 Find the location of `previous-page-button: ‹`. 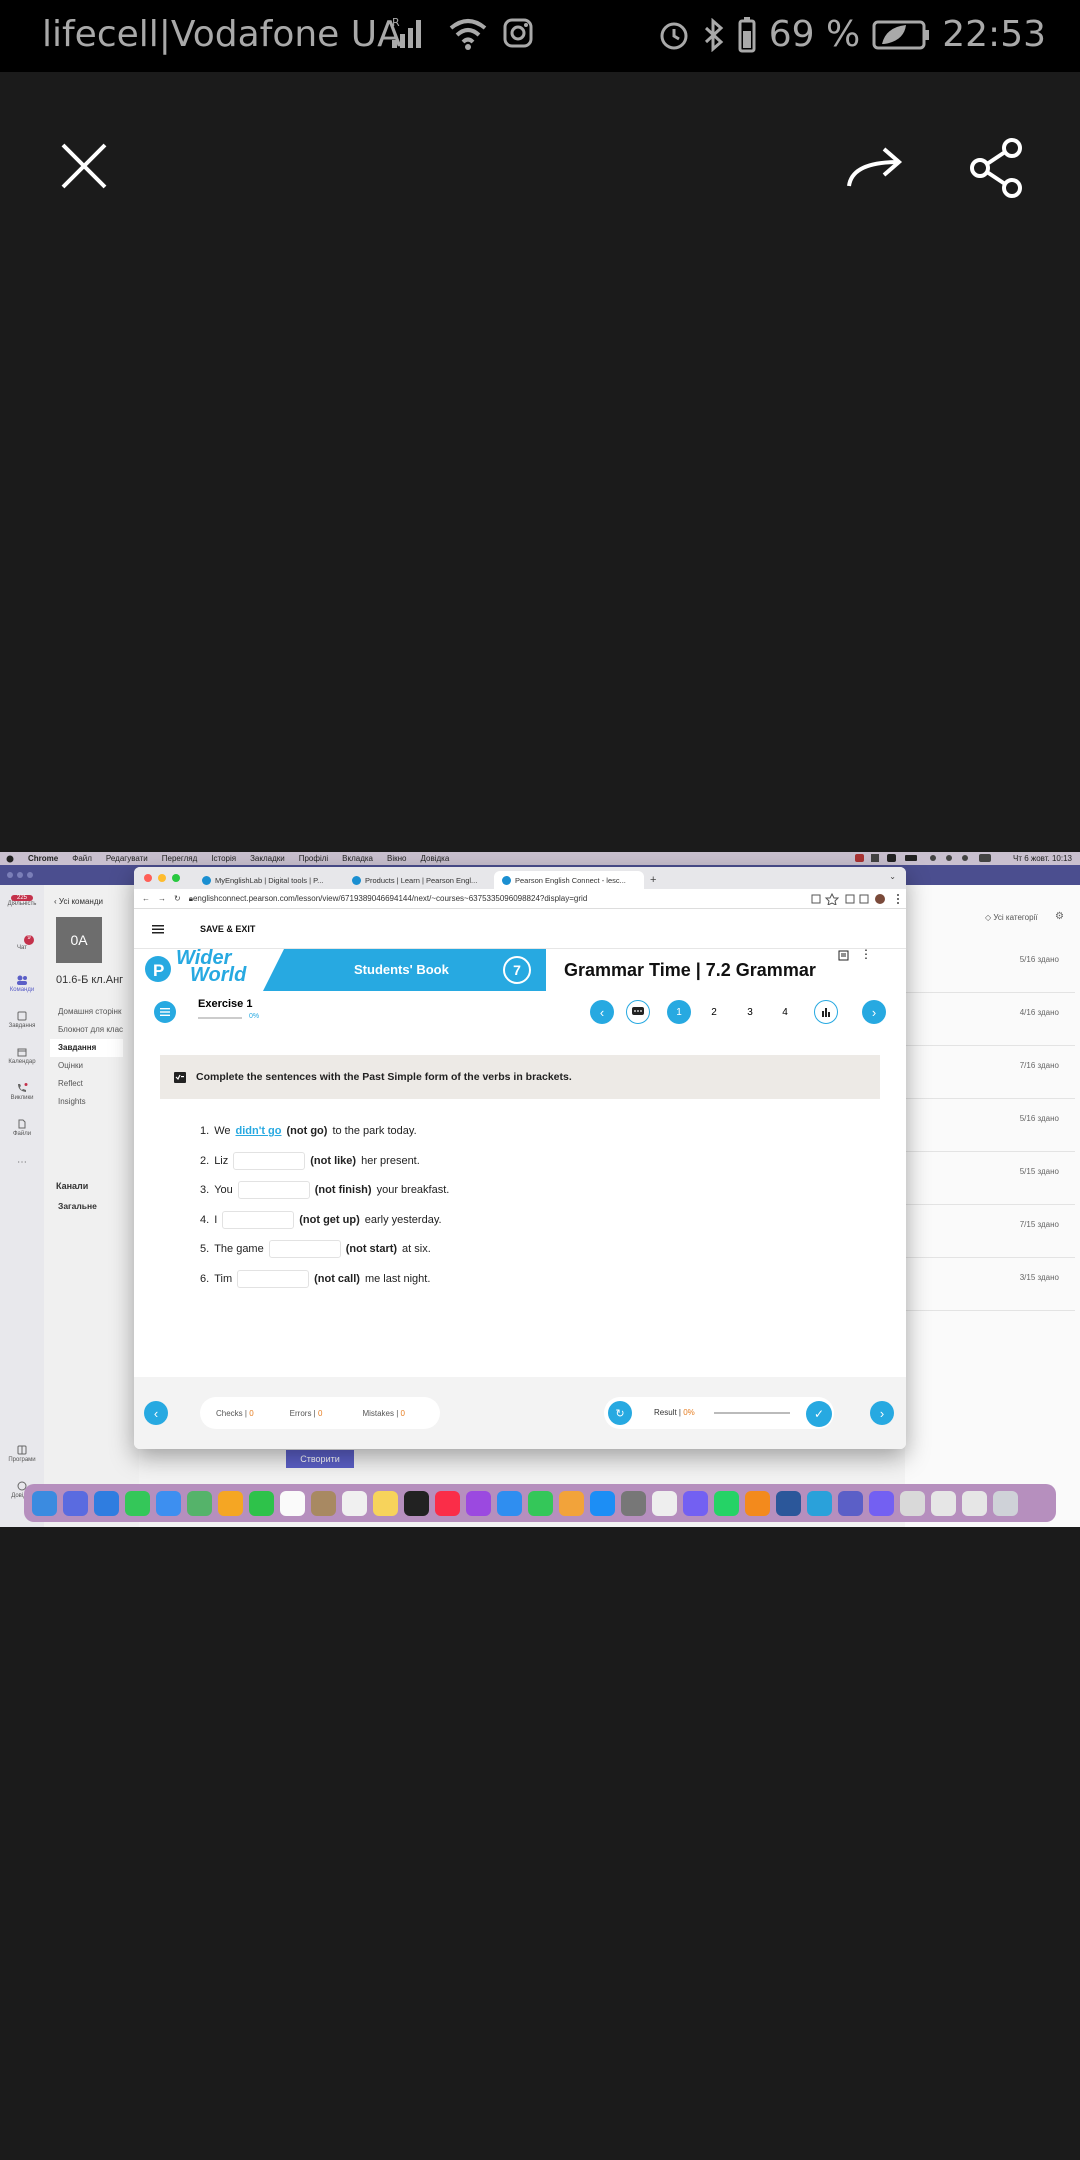

previous-page-button: ‹ is located at coordinates (156, 1413).